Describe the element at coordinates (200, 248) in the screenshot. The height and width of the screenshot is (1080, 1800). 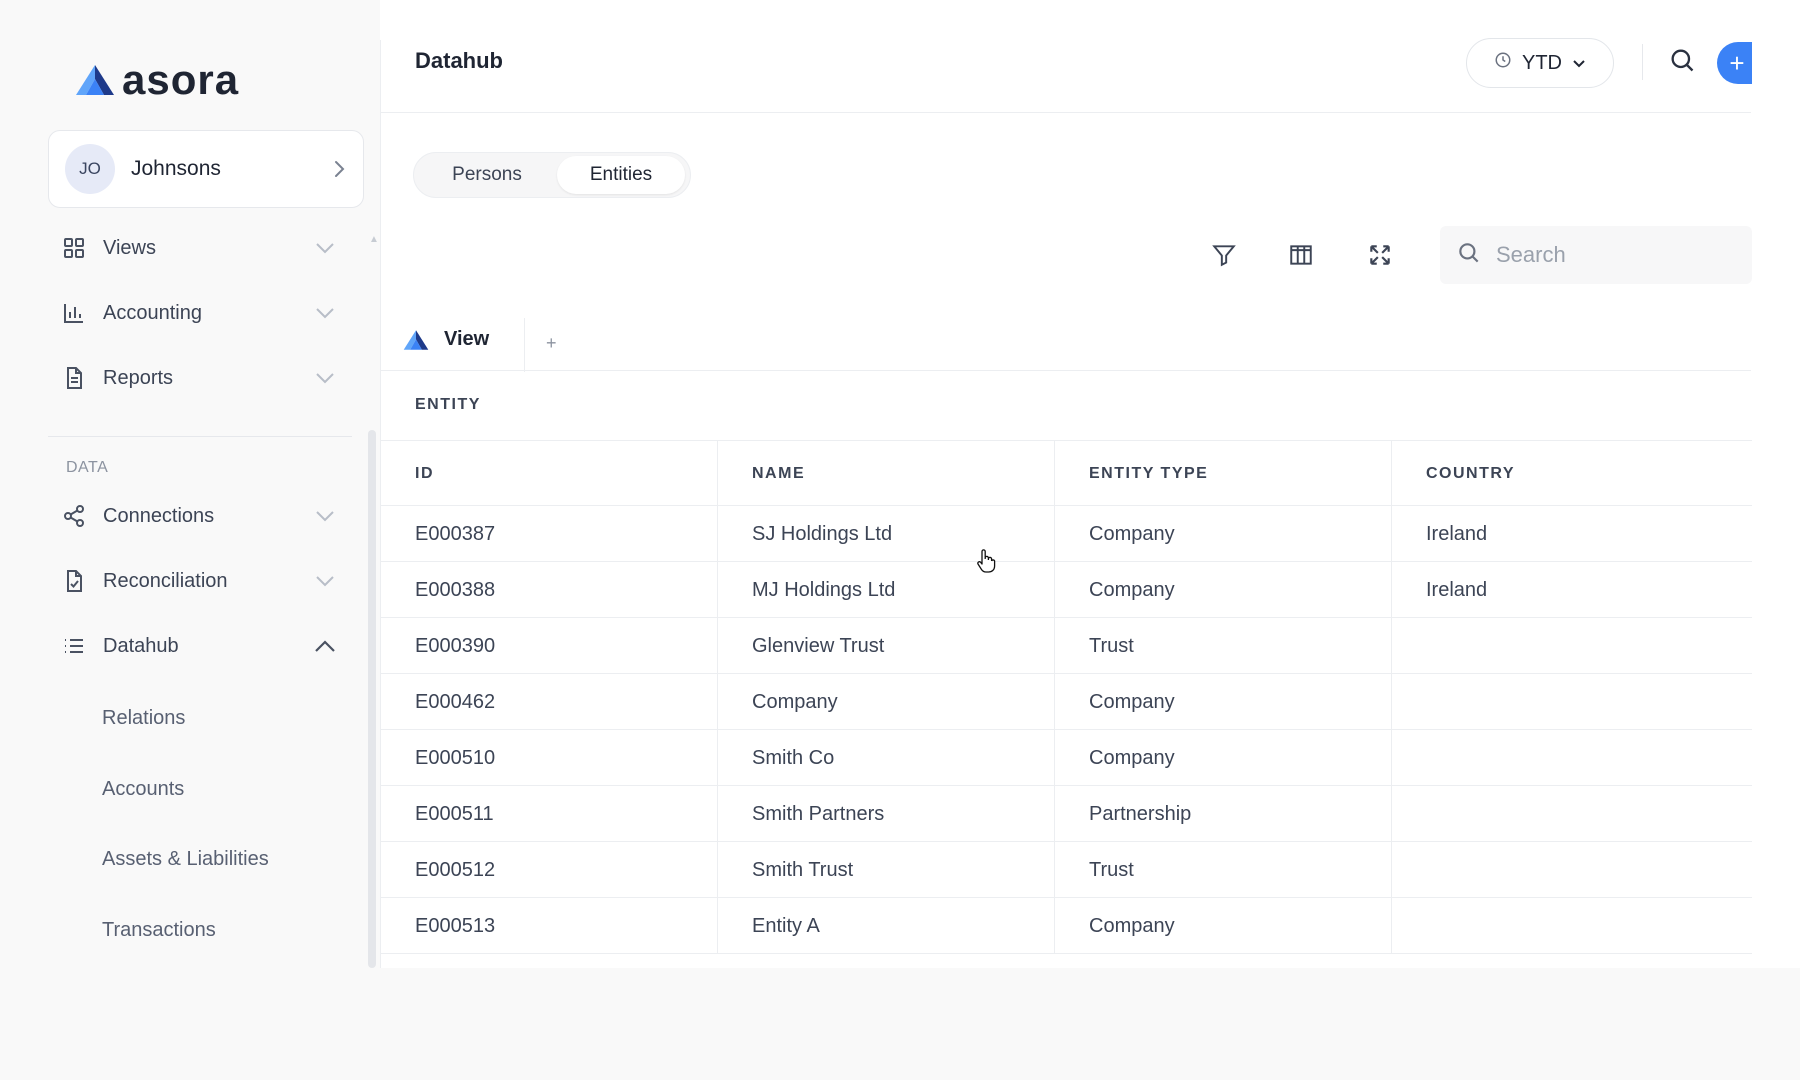
I see `sidebar-item-views: Views` at that location.